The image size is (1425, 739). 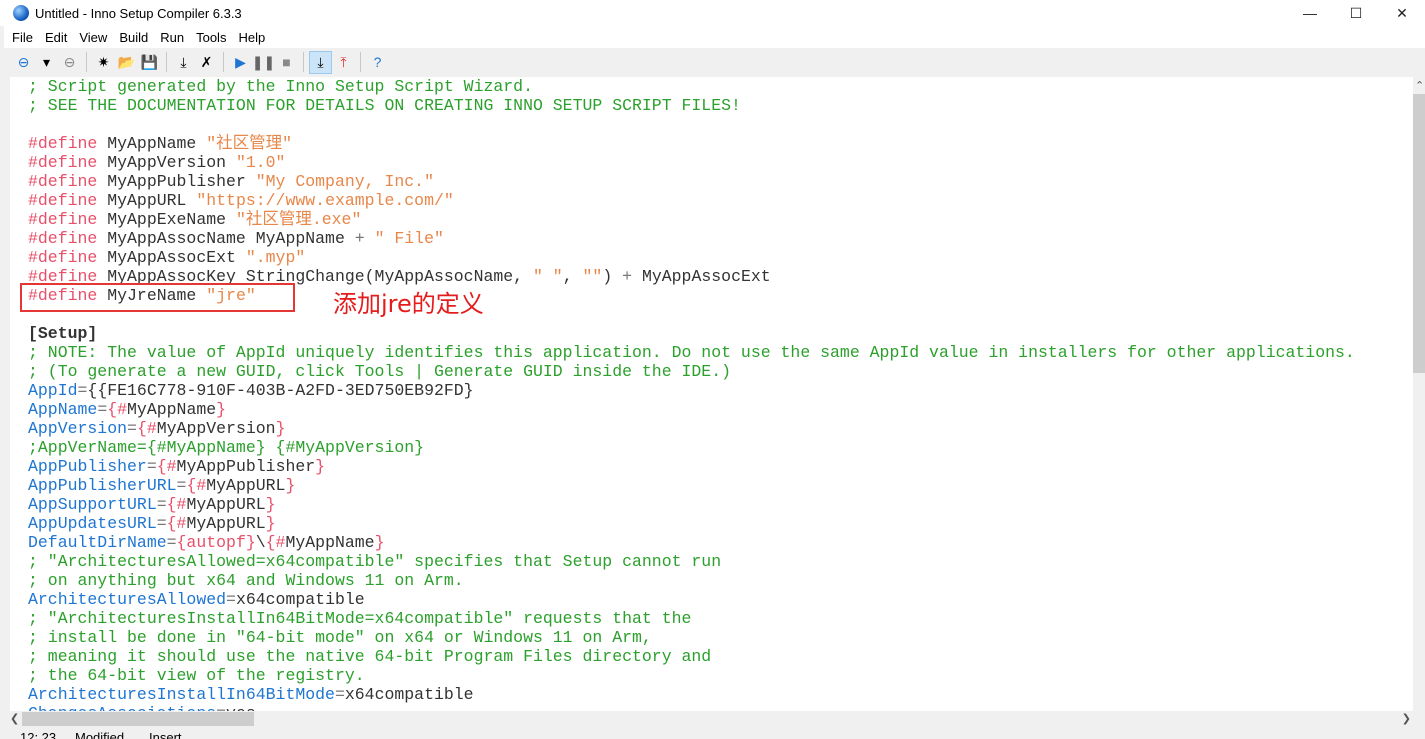 What do you see at coordinates (126, 62) in the screenshot?
I see `open-file-icon: 📂` at bounding box center [126, 62].